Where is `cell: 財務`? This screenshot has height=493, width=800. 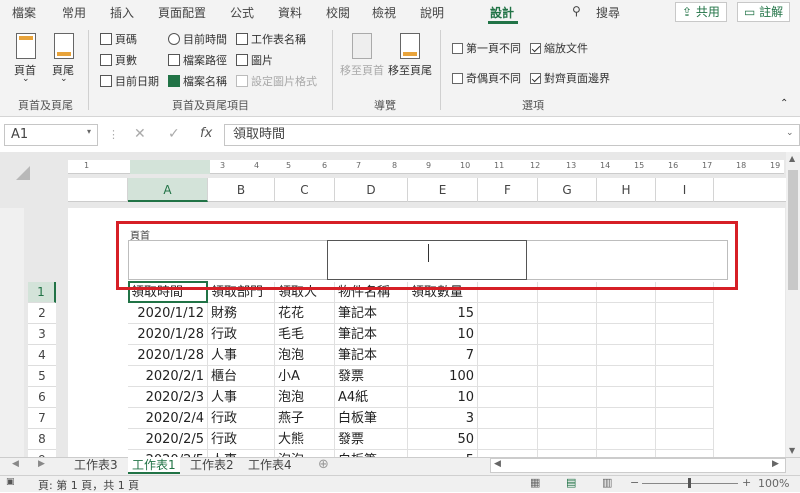
cell: 財務 is located at coordinates (241, 313).